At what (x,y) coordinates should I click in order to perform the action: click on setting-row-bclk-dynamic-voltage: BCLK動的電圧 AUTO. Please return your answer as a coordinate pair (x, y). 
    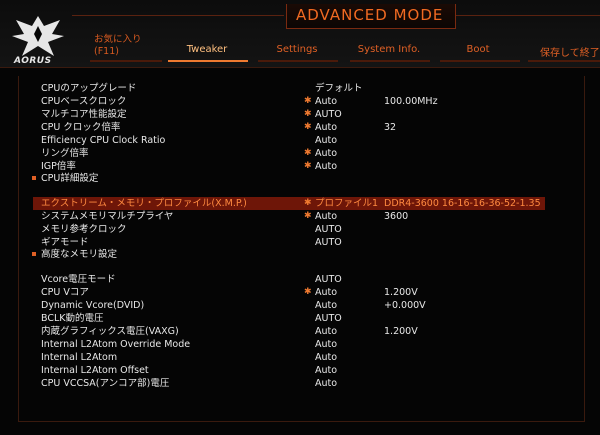
    Looking at the image, I should click on (300, 318).